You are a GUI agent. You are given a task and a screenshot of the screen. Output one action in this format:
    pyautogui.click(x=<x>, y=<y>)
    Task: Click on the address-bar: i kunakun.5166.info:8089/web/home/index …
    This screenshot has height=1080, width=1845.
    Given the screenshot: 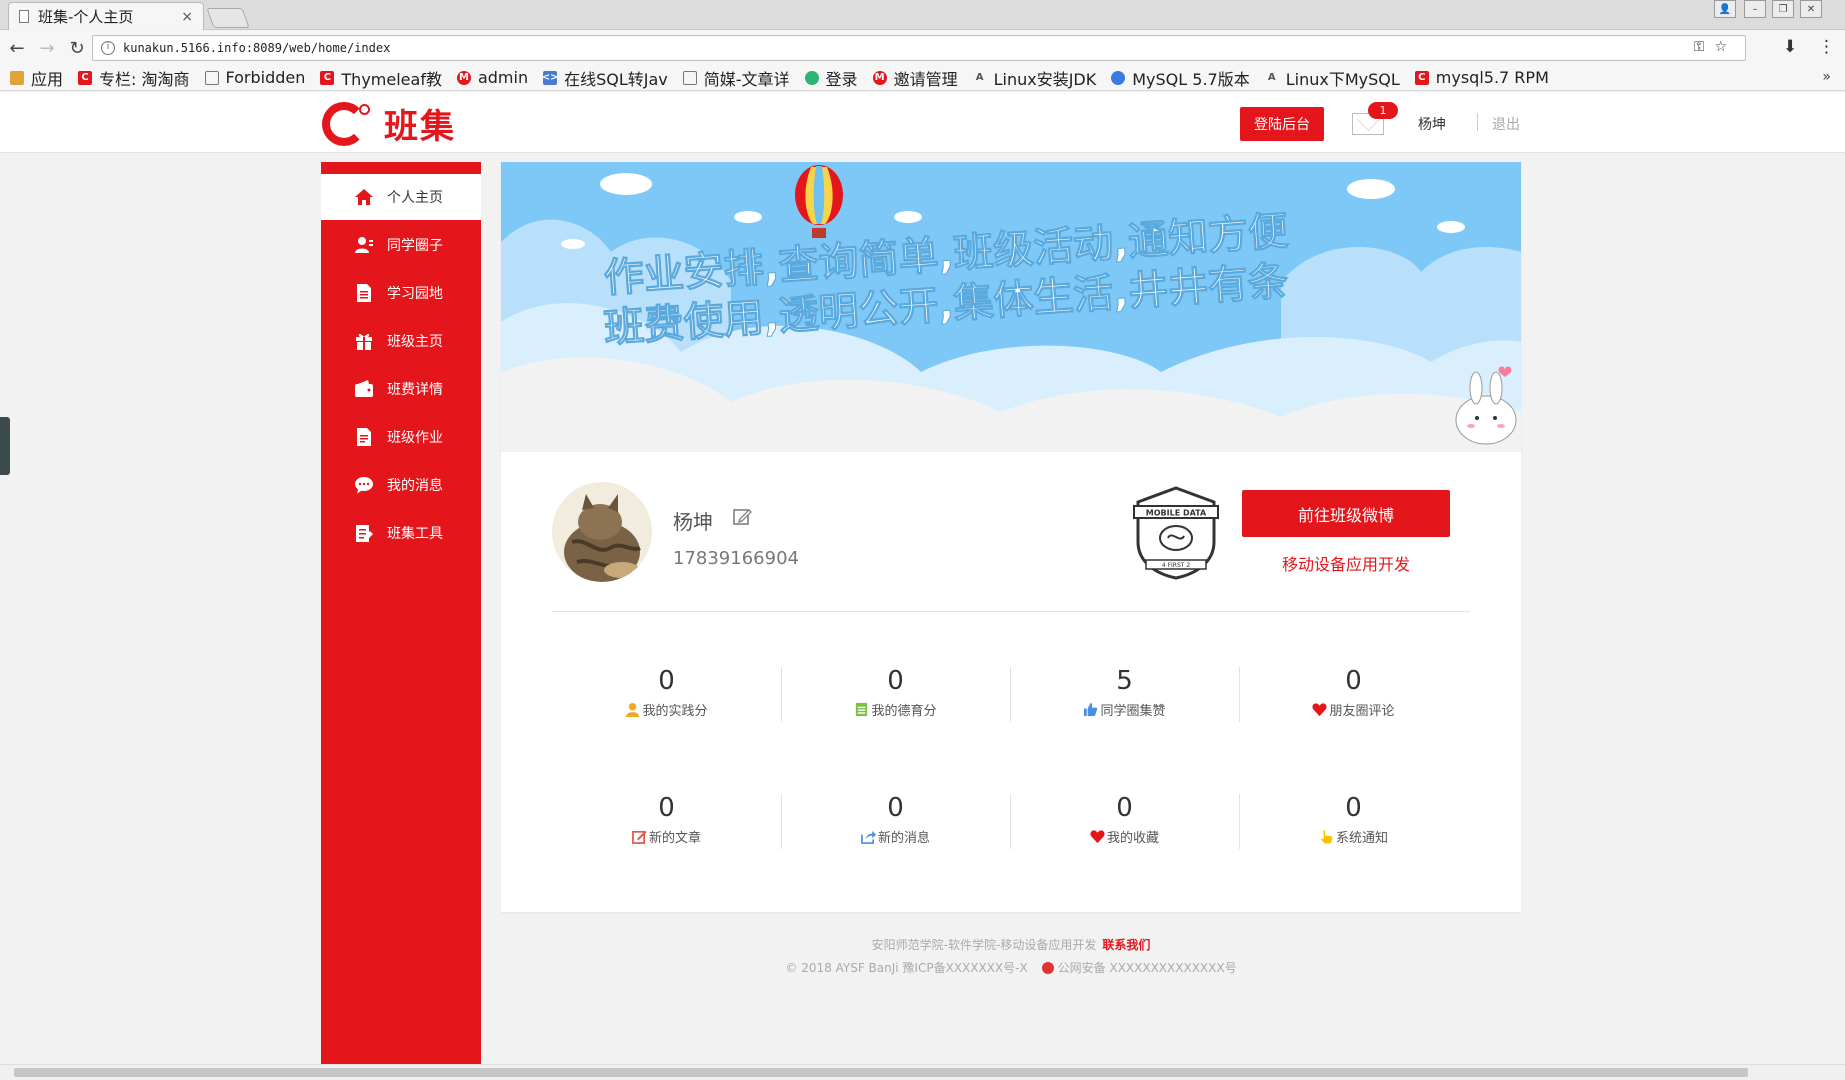 What is the action you would take?
    pyautogui.click(x=919, y=48)
    